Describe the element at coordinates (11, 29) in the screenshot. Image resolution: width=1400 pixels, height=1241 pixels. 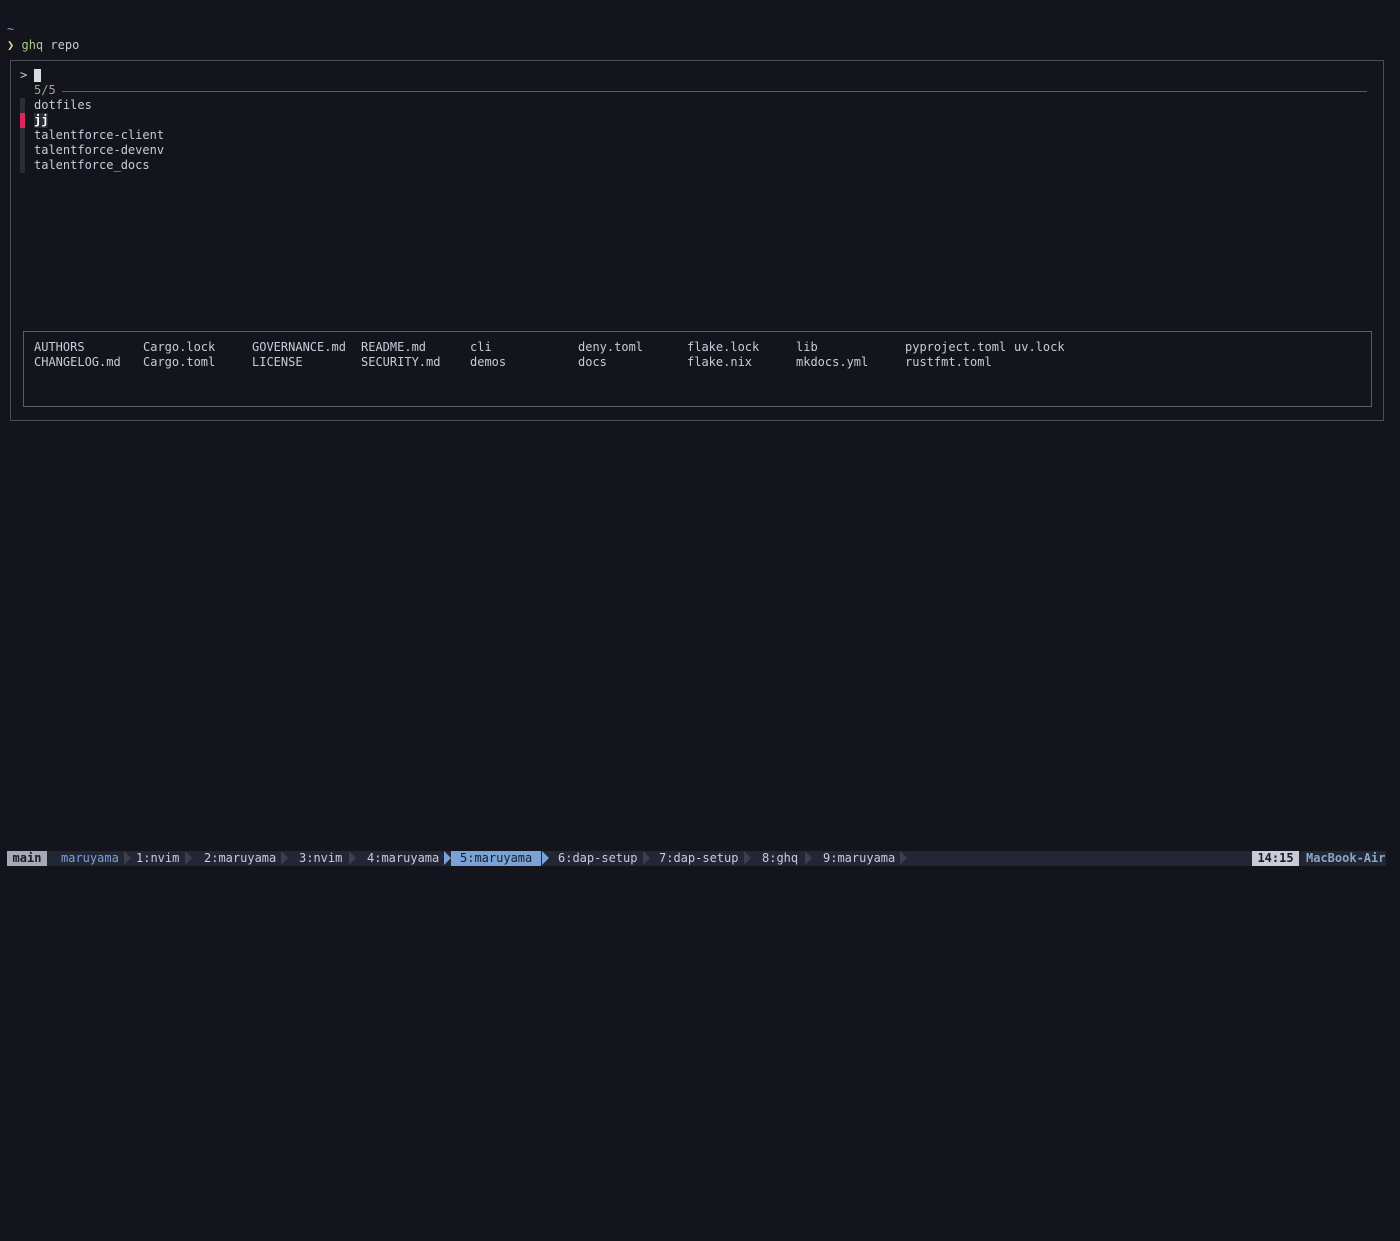
I see `current-directory: ~` at that location.